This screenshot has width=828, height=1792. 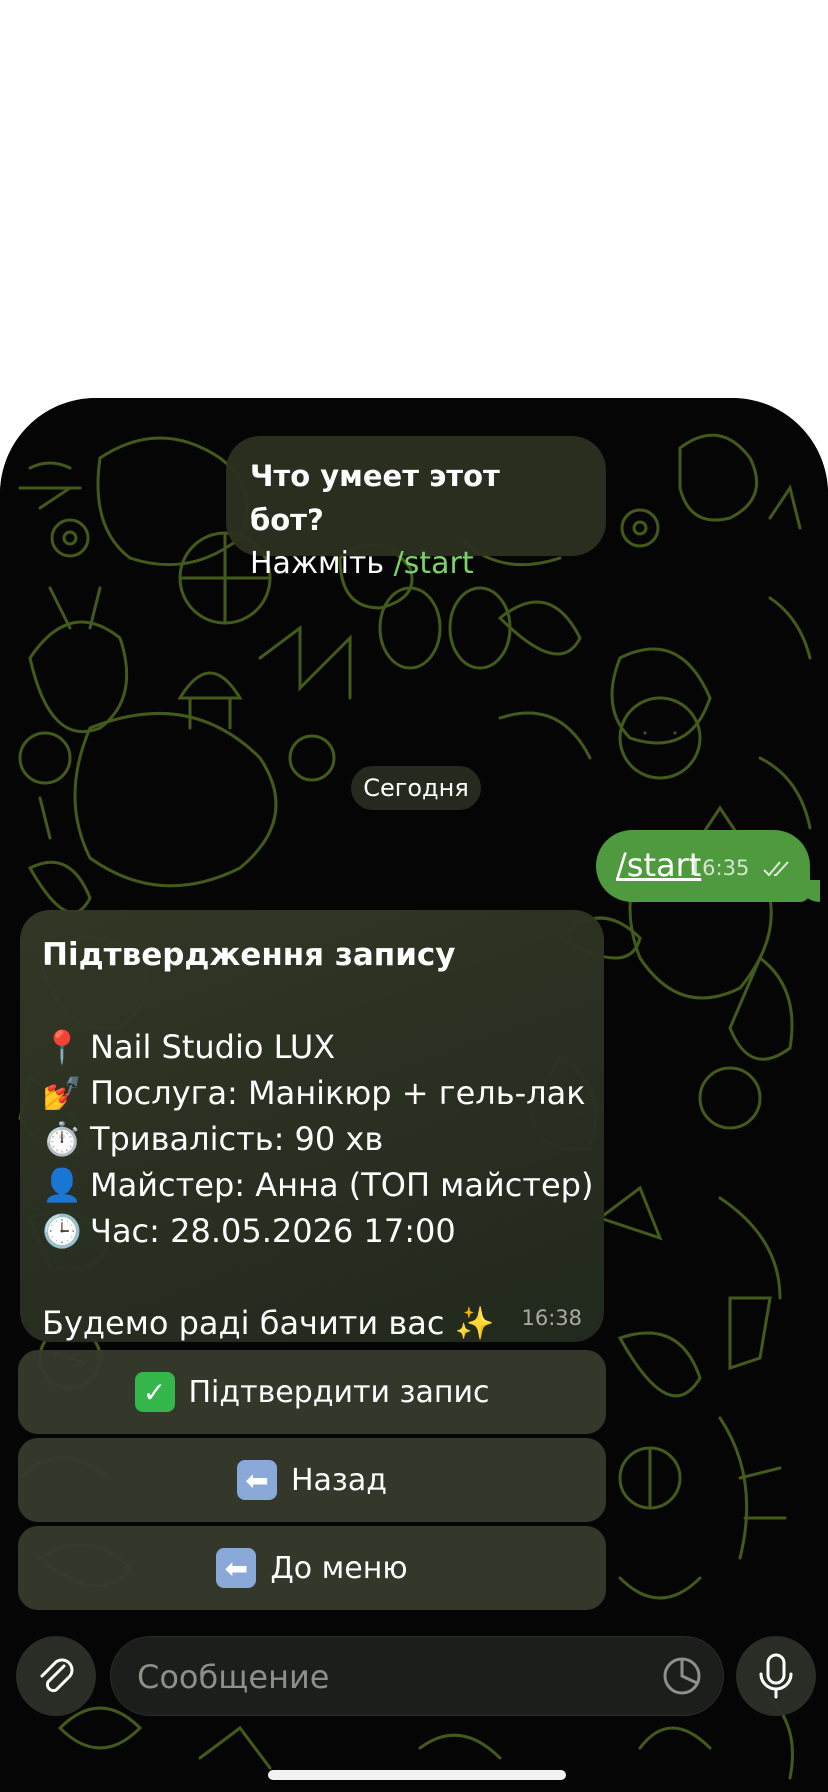 What do you see at coordinates (62, 1185) in the screenshot?
I see `person-icon: 👤` at bounding box center [62, 1185].